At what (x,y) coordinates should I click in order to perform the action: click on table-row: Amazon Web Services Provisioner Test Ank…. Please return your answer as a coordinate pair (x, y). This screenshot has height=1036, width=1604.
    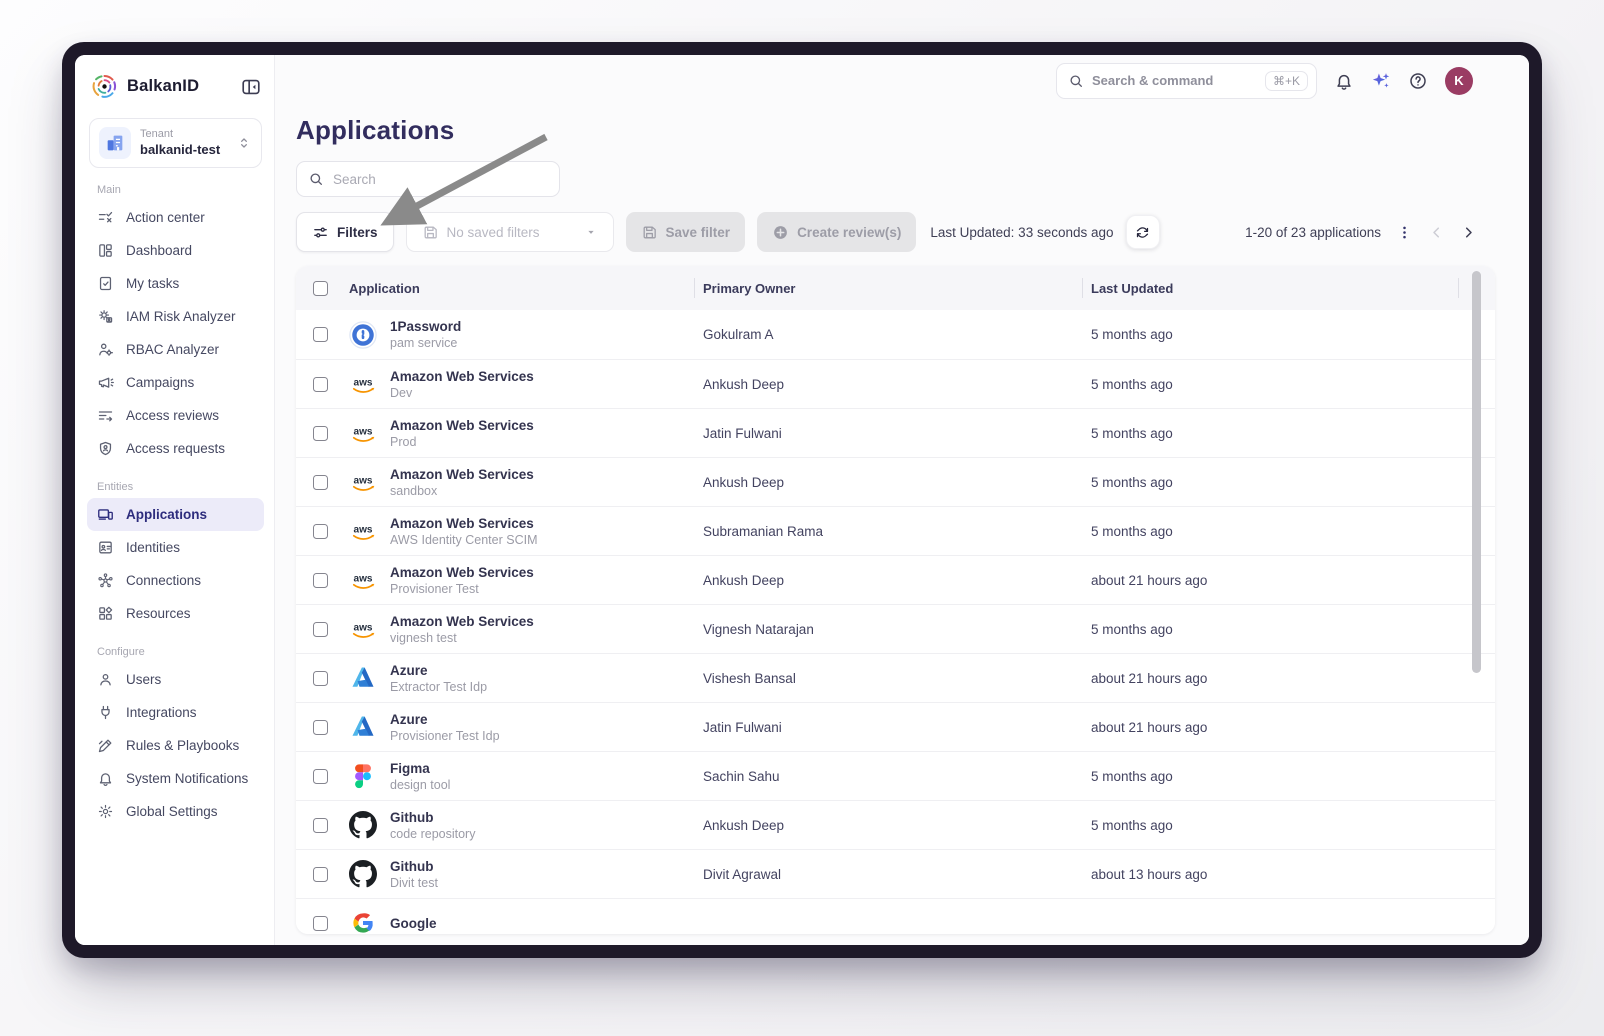
    Looking at the image, I should click on (895, 579).